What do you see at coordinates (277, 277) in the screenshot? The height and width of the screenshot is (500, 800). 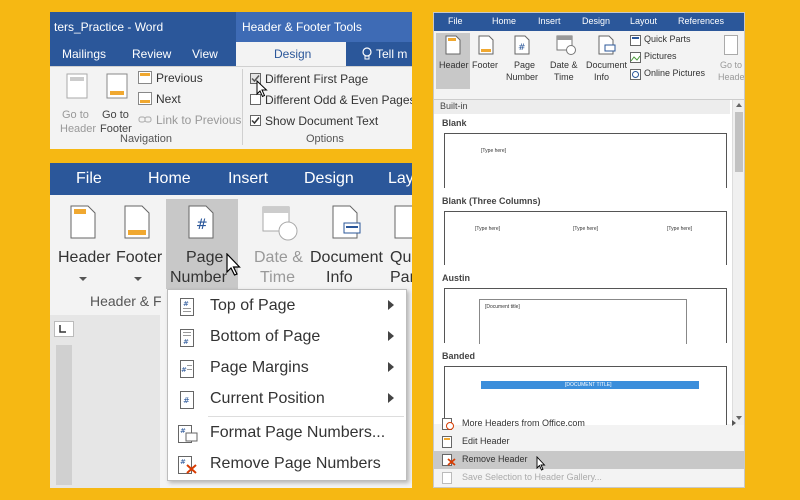 I see `date-time-label-2: Time` at bounding box center [277, 277].